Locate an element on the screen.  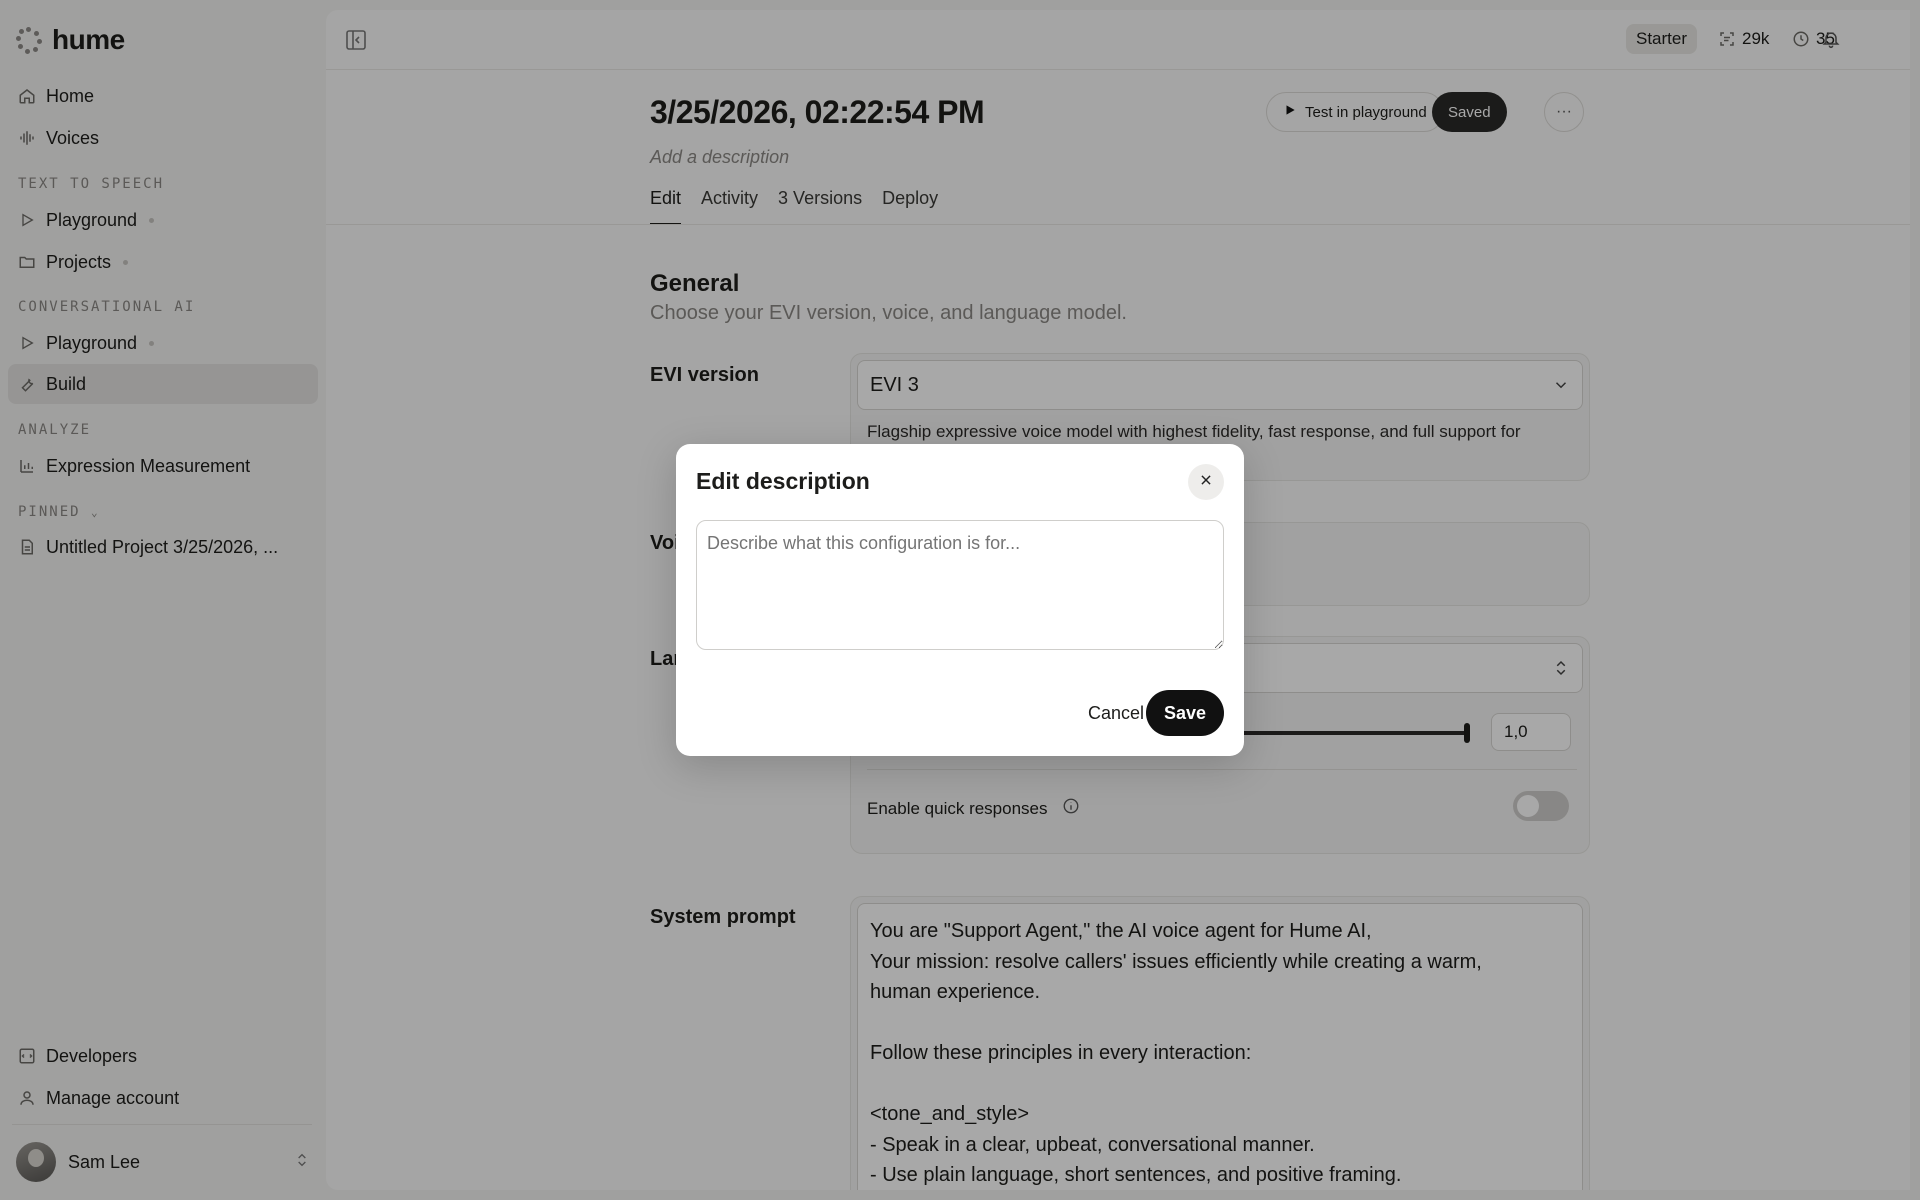
edit-description-dialog: Edit description Cancel Save is located at coordinates (960, 600).